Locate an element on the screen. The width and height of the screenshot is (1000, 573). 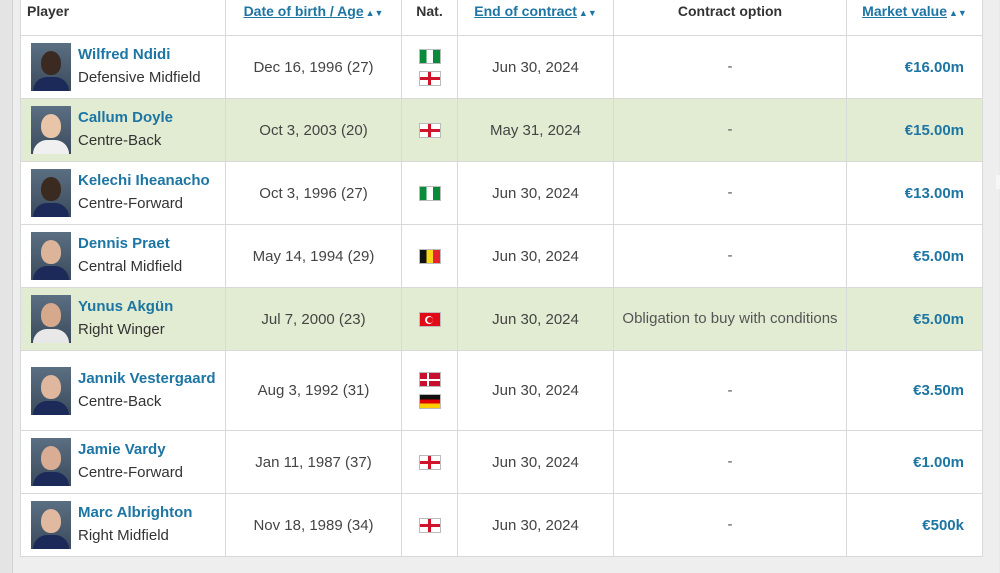
turkey-flag is located at coordinates (429, 319).